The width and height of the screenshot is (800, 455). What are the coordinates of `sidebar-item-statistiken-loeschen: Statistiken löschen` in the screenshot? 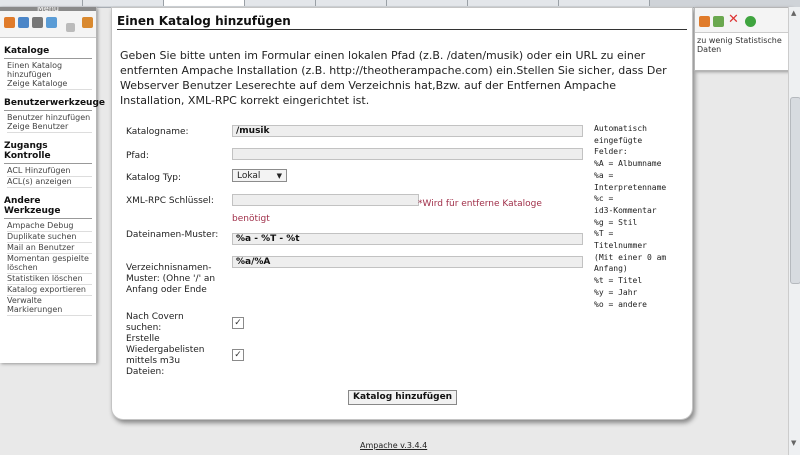 It's located at (49, 279).